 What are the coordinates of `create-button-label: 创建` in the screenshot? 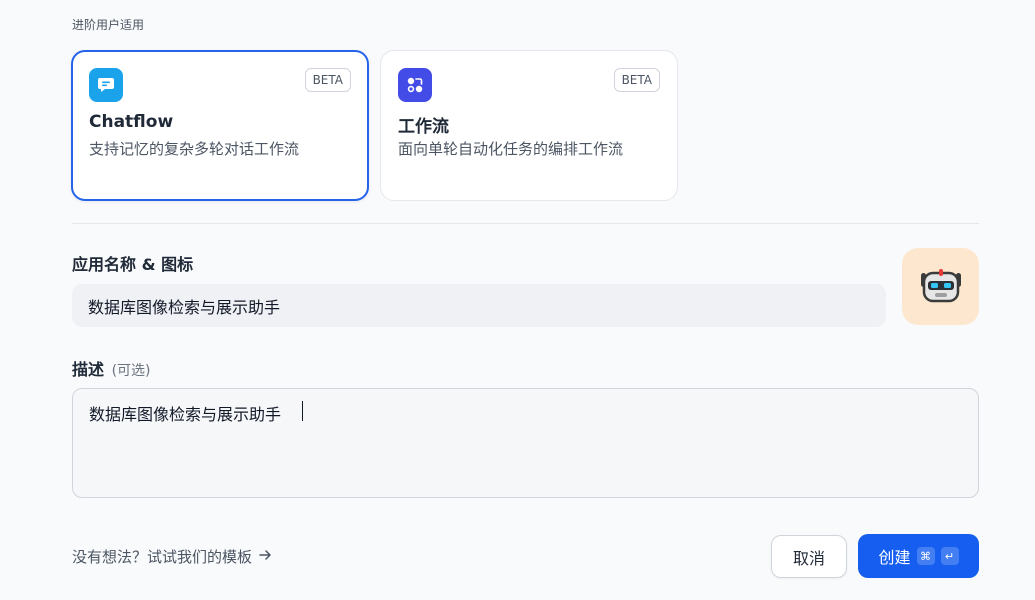 It's located at (894, 557).